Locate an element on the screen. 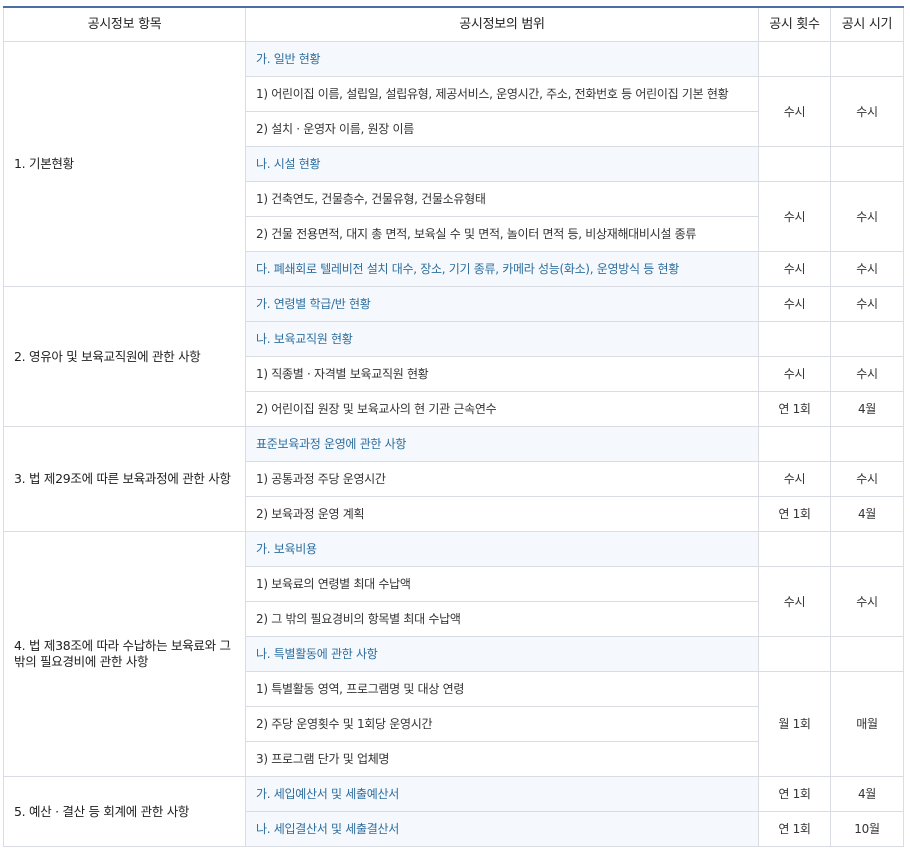 The image size is (910, 849). scope-cell: 가. 보육비용 is located at coordinates (502, 549).